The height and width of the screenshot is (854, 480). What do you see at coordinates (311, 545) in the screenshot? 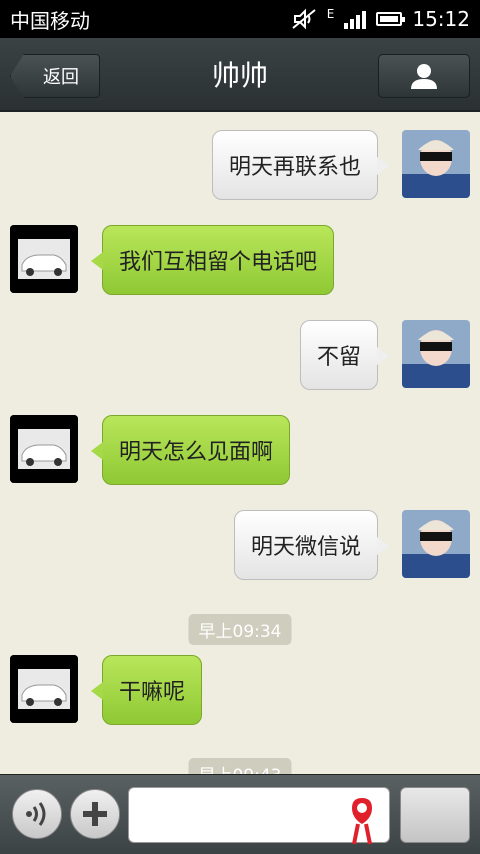
I see `outgoing-message-bubble: 明天微信说` at bounding box center [311, 545].